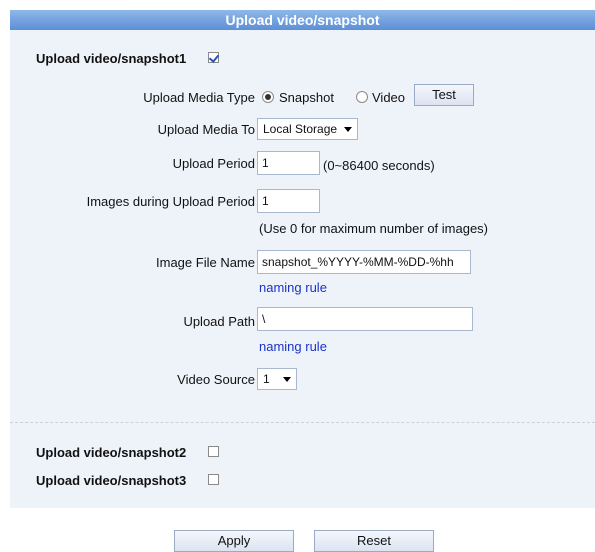 This screenshot has width=595, height=552. What do you see at coordinates (206, 129) in the screenshot?
I see `media-to-label: Upload Media To` at bounding box center [206, 129].